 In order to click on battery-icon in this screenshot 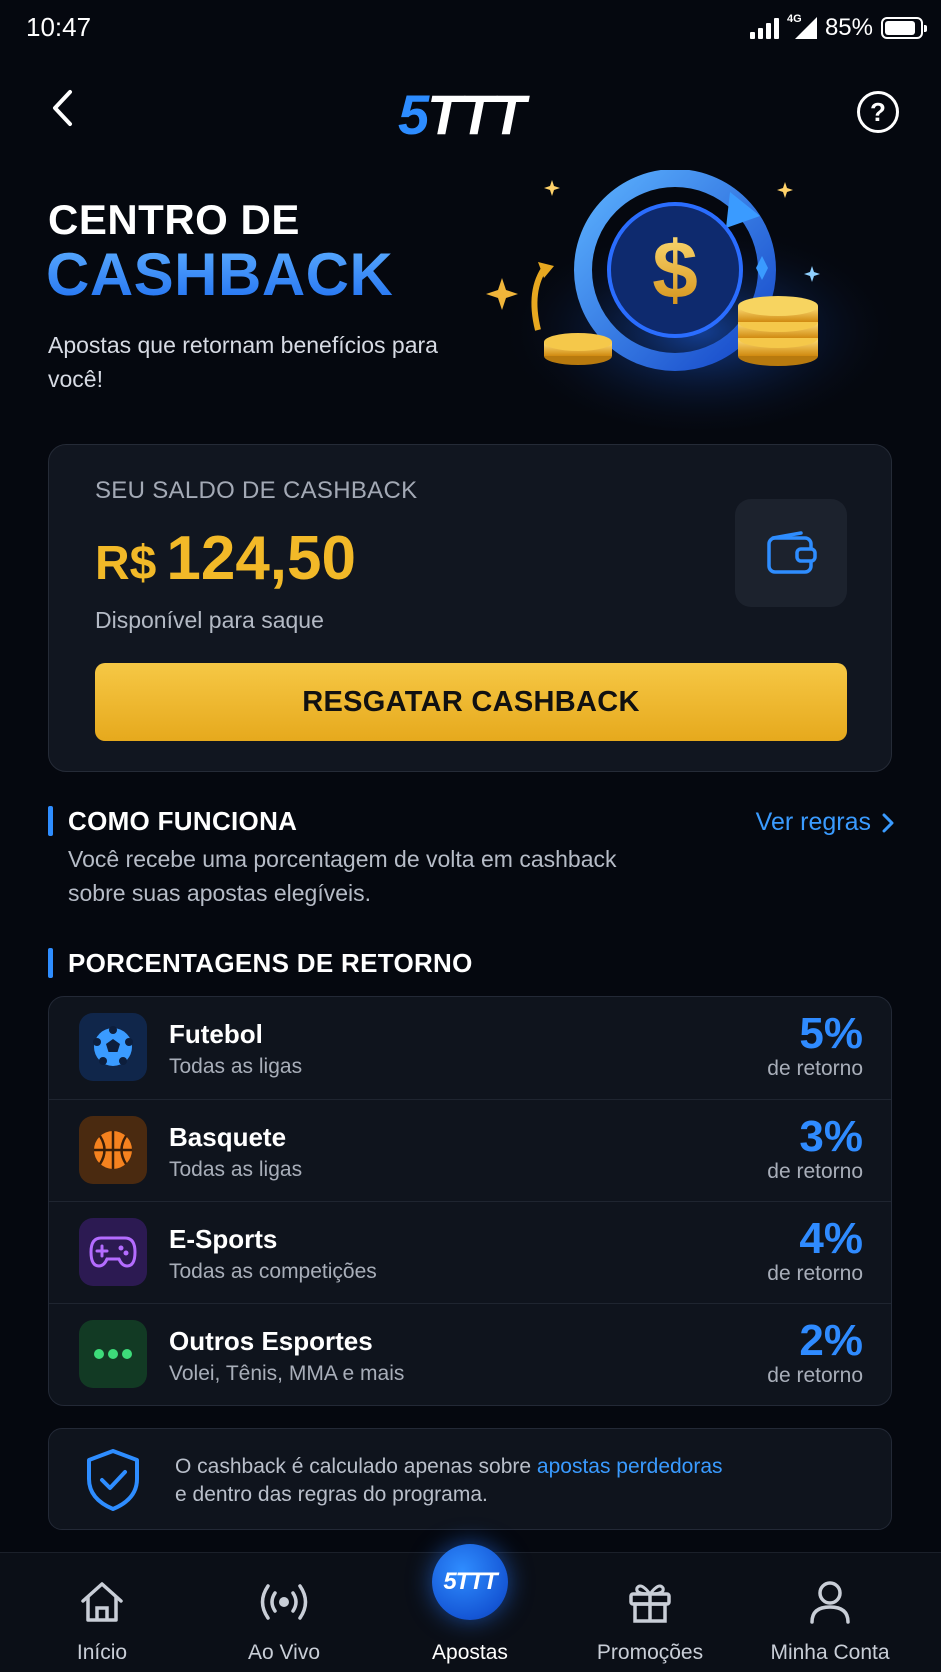, I will do `click(904, 28)`.